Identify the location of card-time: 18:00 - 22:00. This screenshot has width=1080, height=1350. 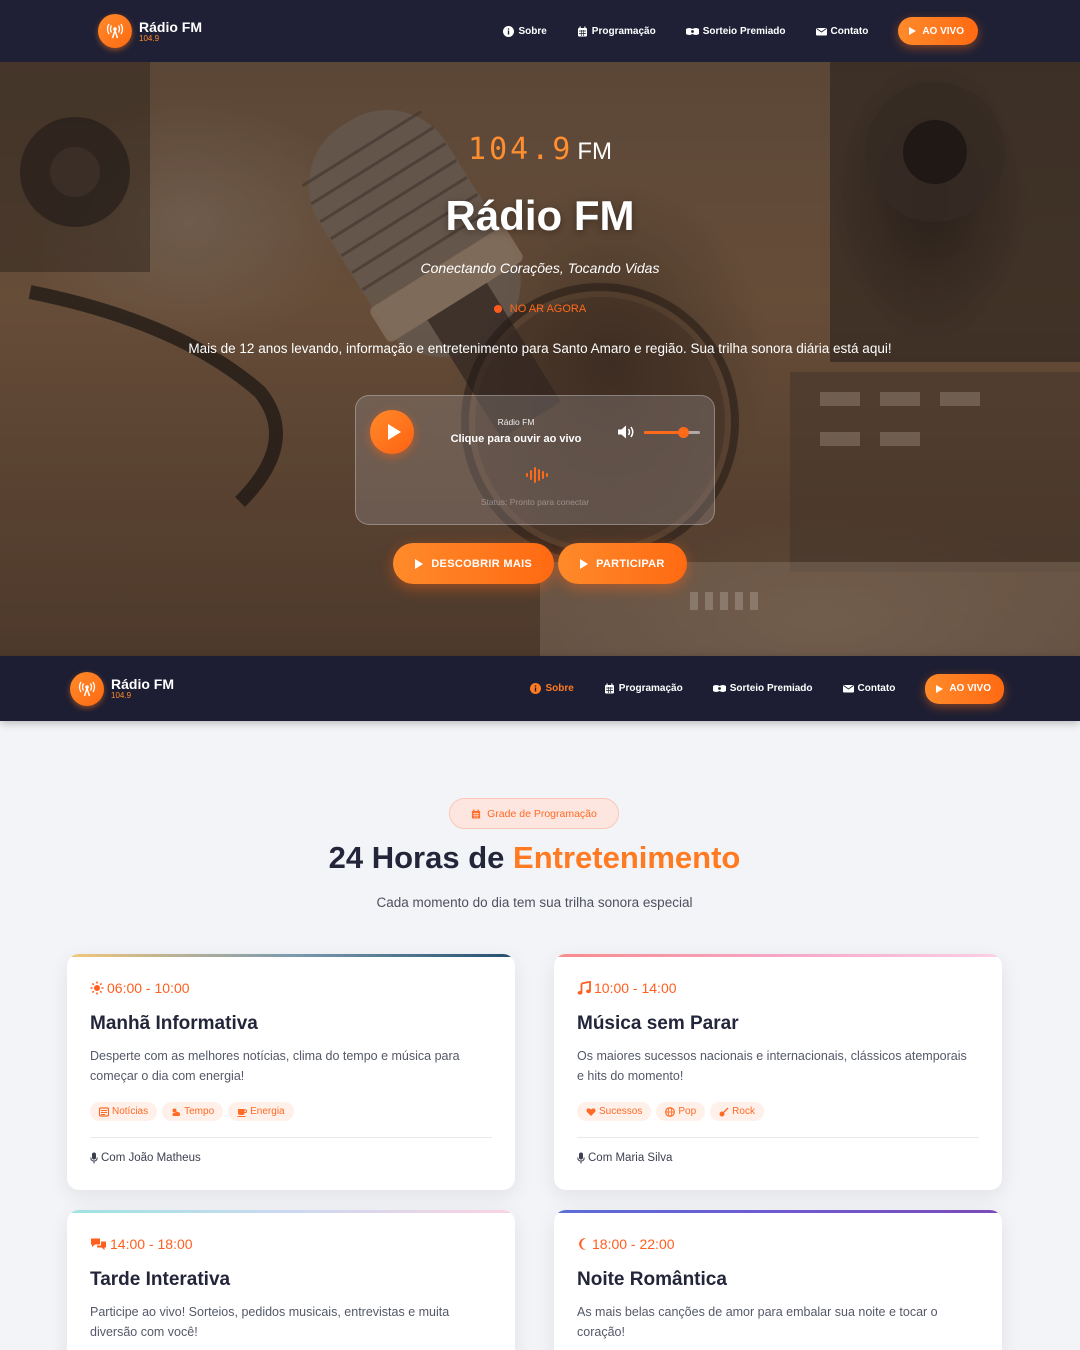
(626, 1244).